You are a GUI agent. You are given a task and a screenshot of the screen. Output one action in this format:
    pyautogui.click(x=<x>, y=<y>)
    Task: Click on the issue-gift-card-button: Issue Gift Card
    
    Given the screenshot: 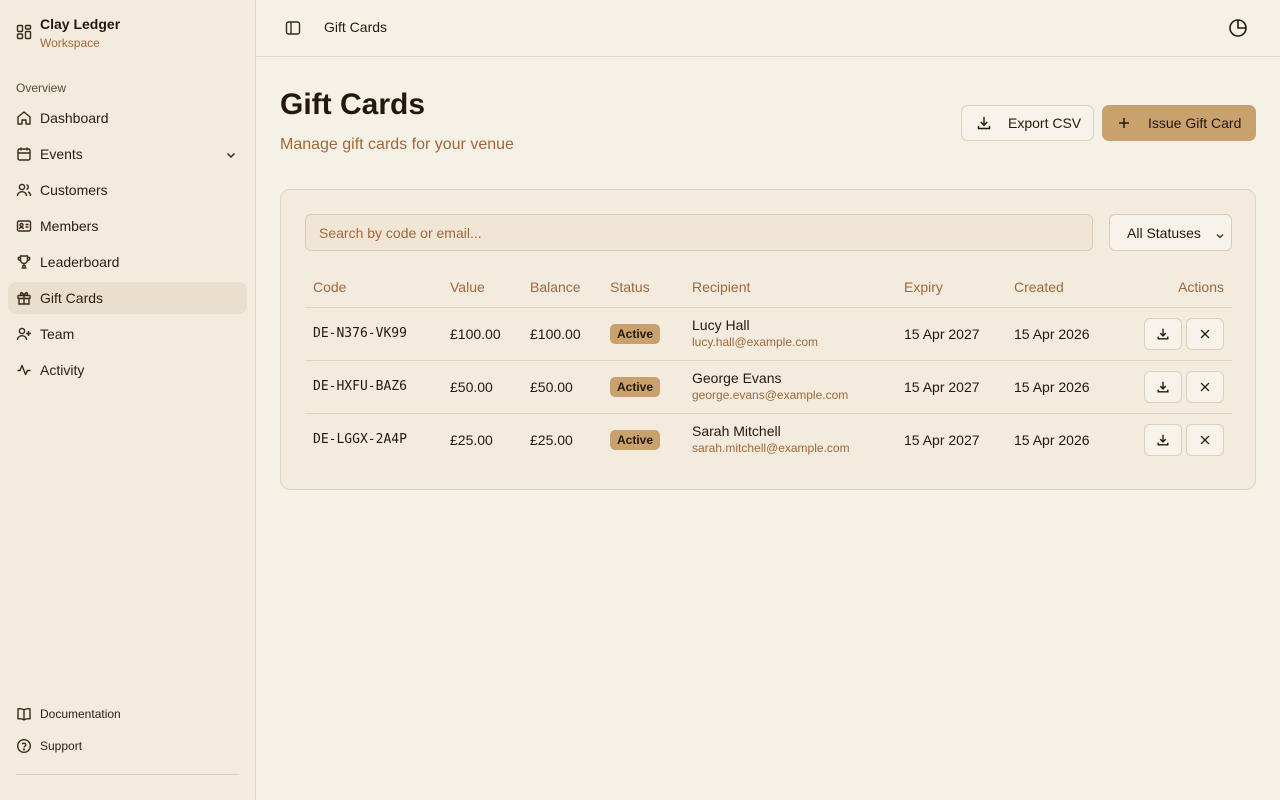 What is the action you would take?
    pyautogui.click(x=1179, y=123)
    